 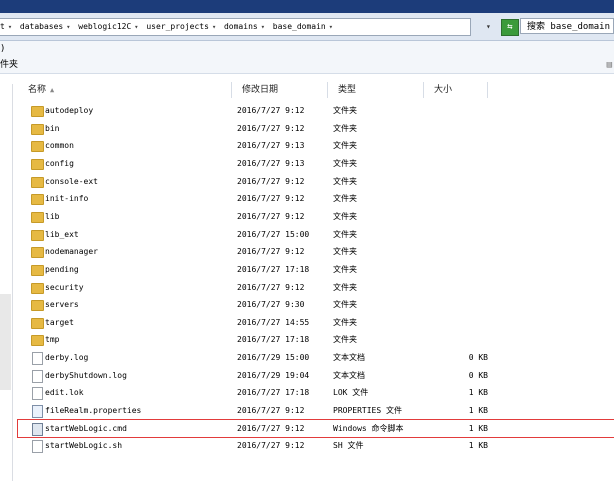 What do you see at coordinates (241, 27) in the screenshot?
I see `breadcrumb-domains: domains` at bounding box center [241, 27].